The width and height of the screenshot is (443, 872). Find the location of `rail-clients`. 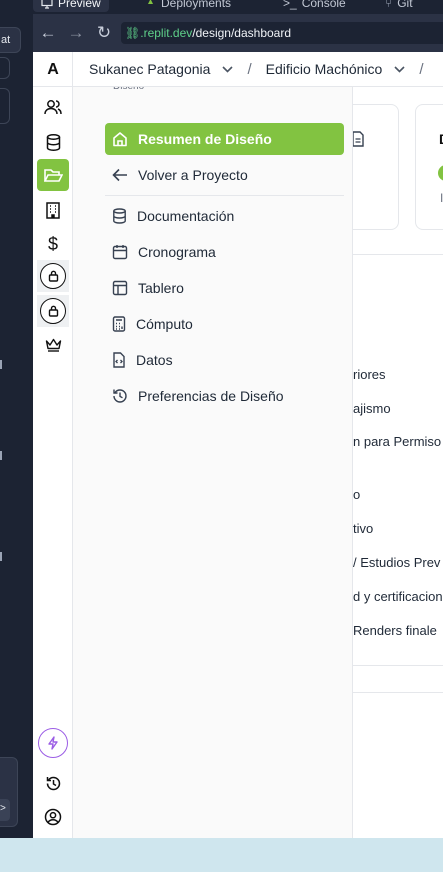

rail-clients is located at coordinates (53, 107).